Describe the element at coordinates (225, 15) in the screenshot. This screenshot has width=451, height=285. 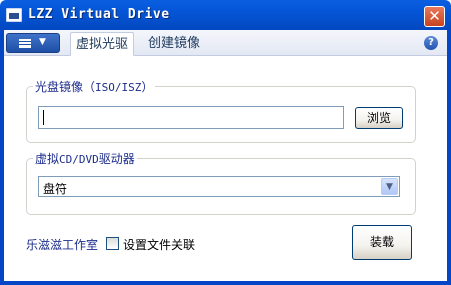
I see `title-bar: LZZ Virtual Drive ✕` at that location.